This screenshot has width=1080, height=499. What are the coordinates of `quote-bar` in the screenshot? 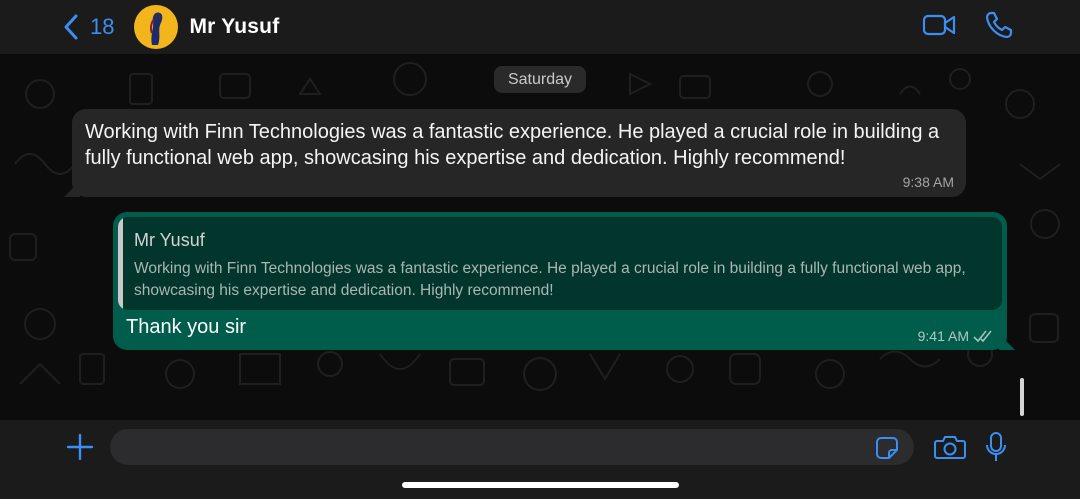 It's located at (120, 263).